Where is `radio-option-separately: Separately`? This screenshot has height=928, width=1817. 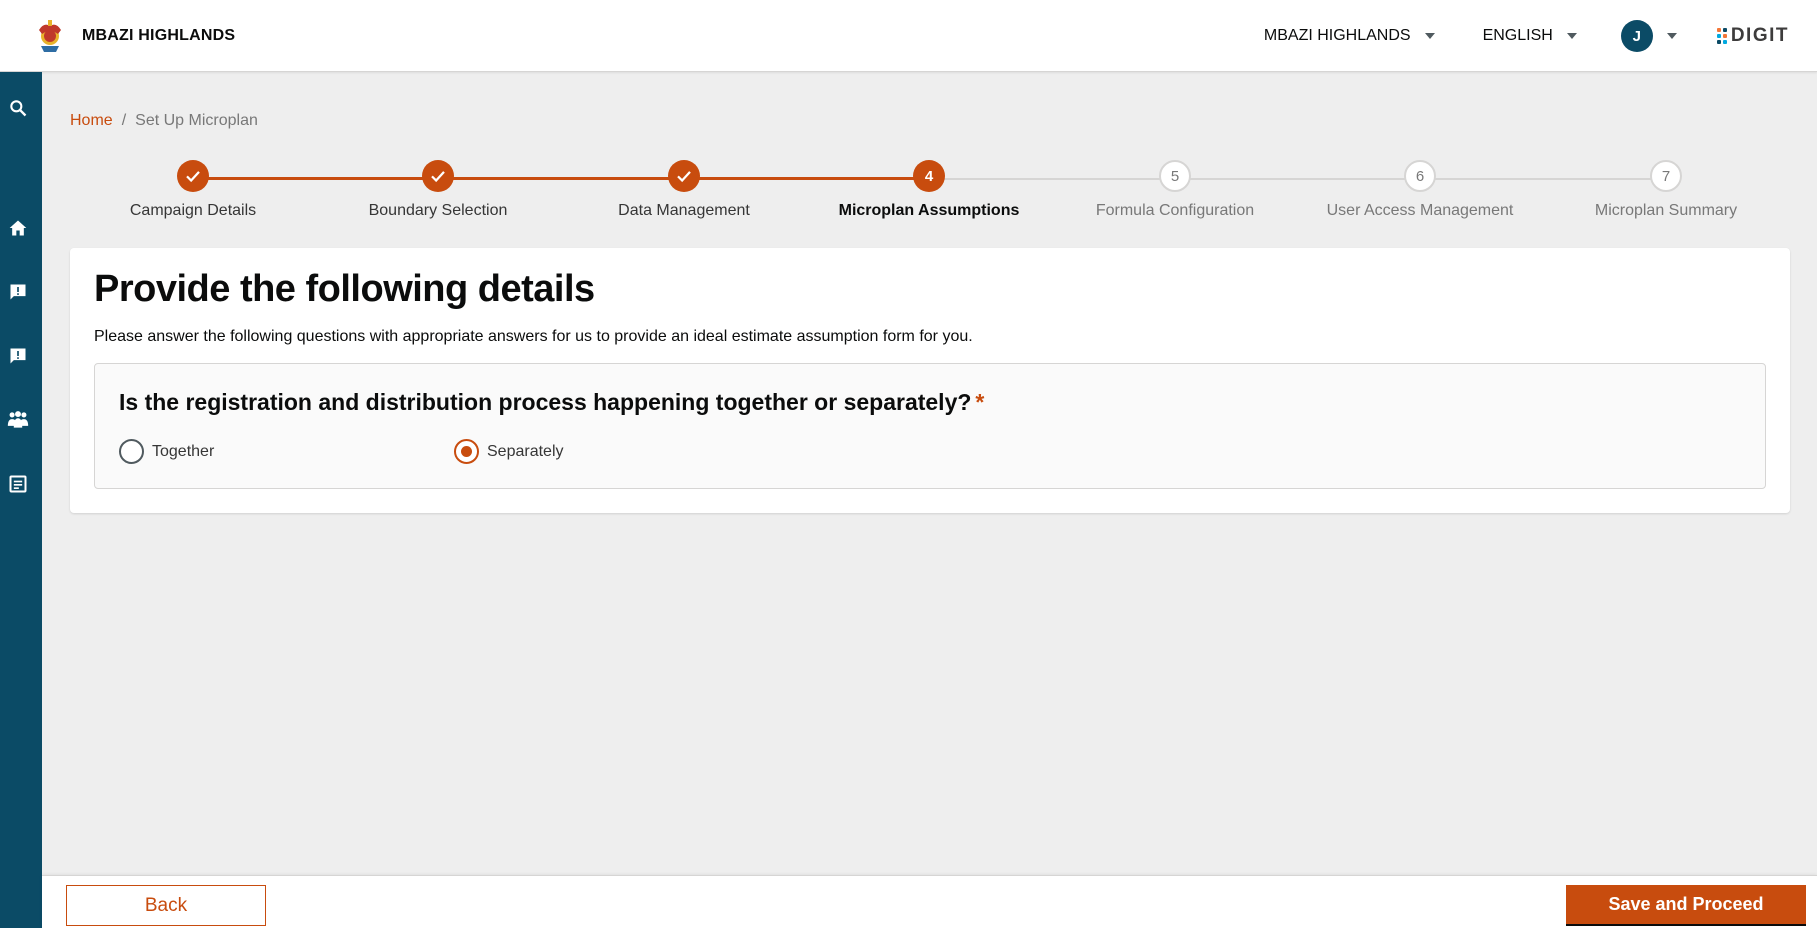 radio-option-separately: Separately is located at coordinates (509, 451).